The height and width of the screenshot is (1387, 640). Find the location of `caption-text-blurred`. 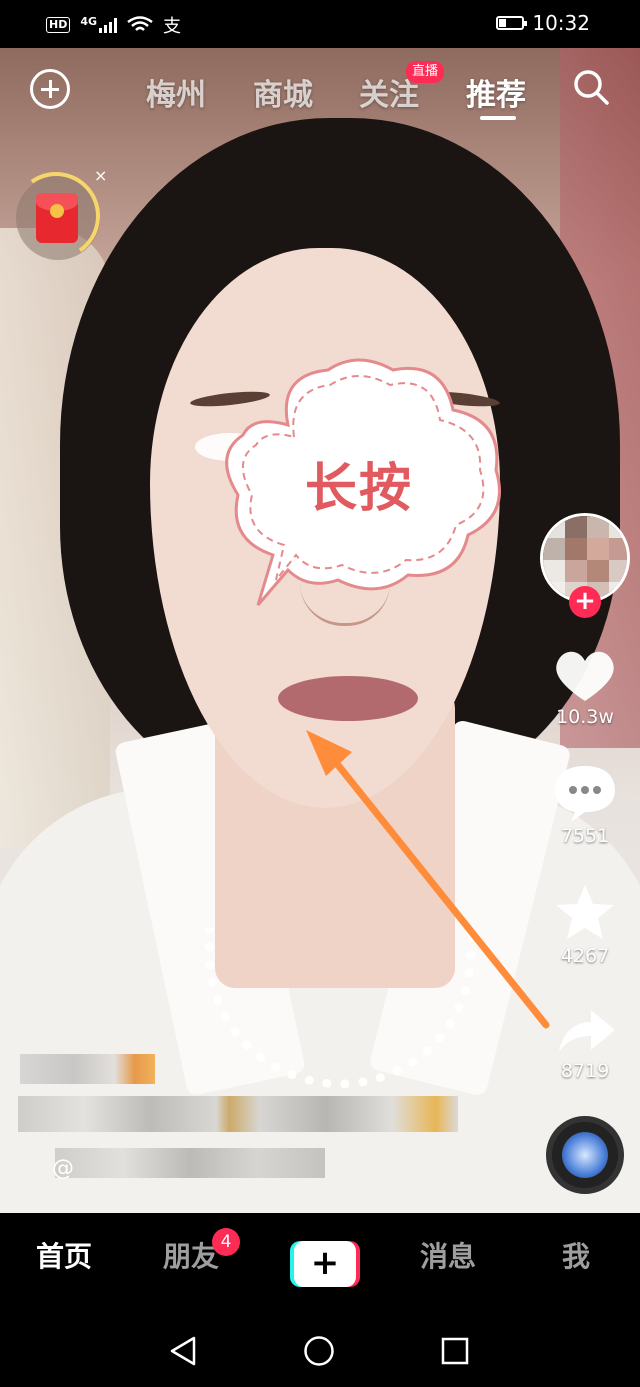

caption-text-blurred is located at coordinates (238, 1114).